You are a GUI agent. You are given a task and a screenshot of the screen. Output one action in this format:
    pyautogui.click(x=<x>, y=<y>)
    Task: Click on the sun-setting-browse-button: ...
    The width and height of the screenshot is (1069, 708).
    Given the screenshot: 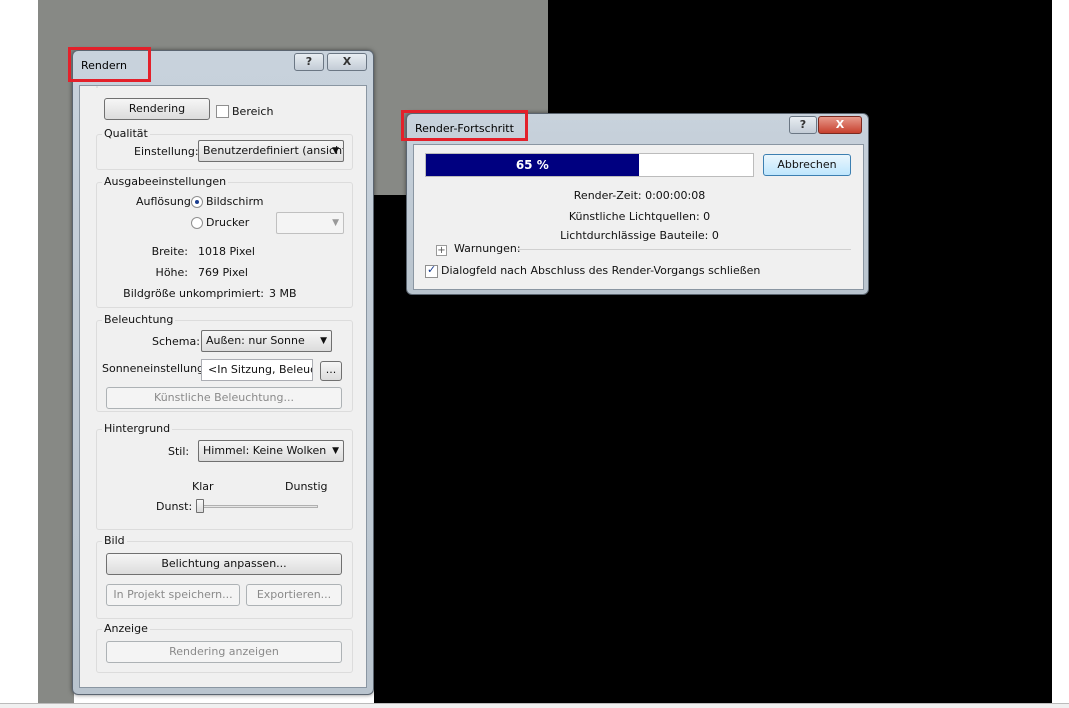 What is the action you would take?
    pyautogui.click(x=331, y=371)
    